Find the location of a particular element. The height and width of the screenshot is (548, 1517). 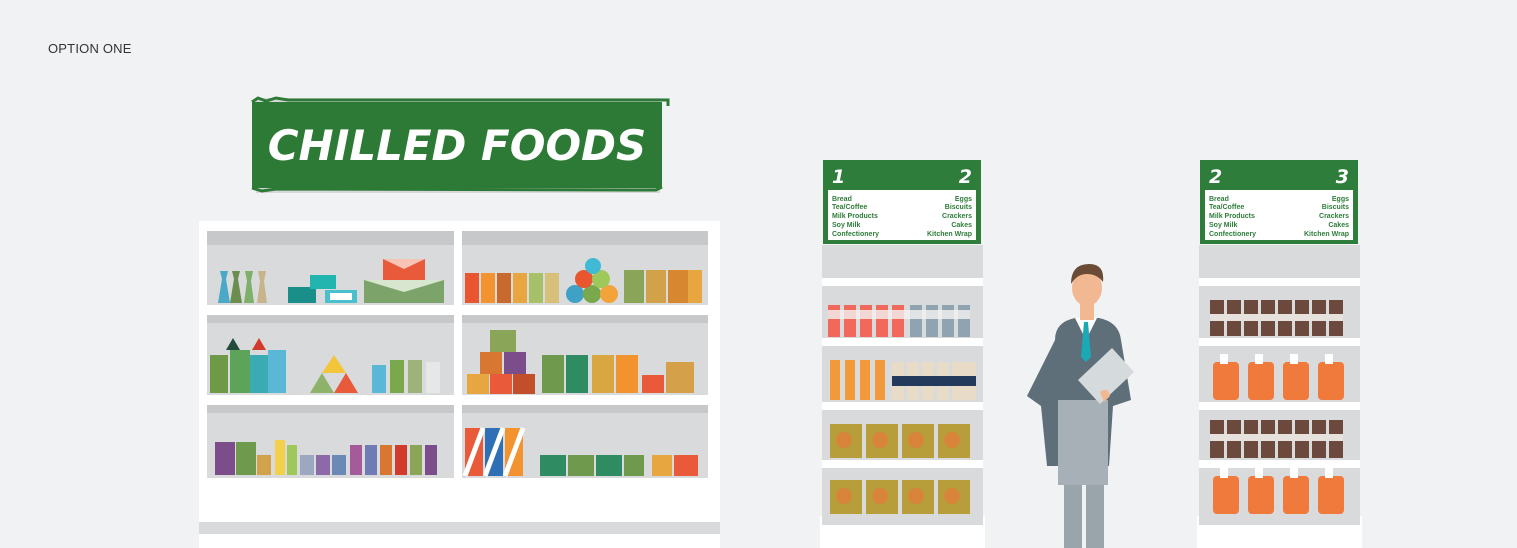

store-manager-figure is located at coordinates (1080, 406).